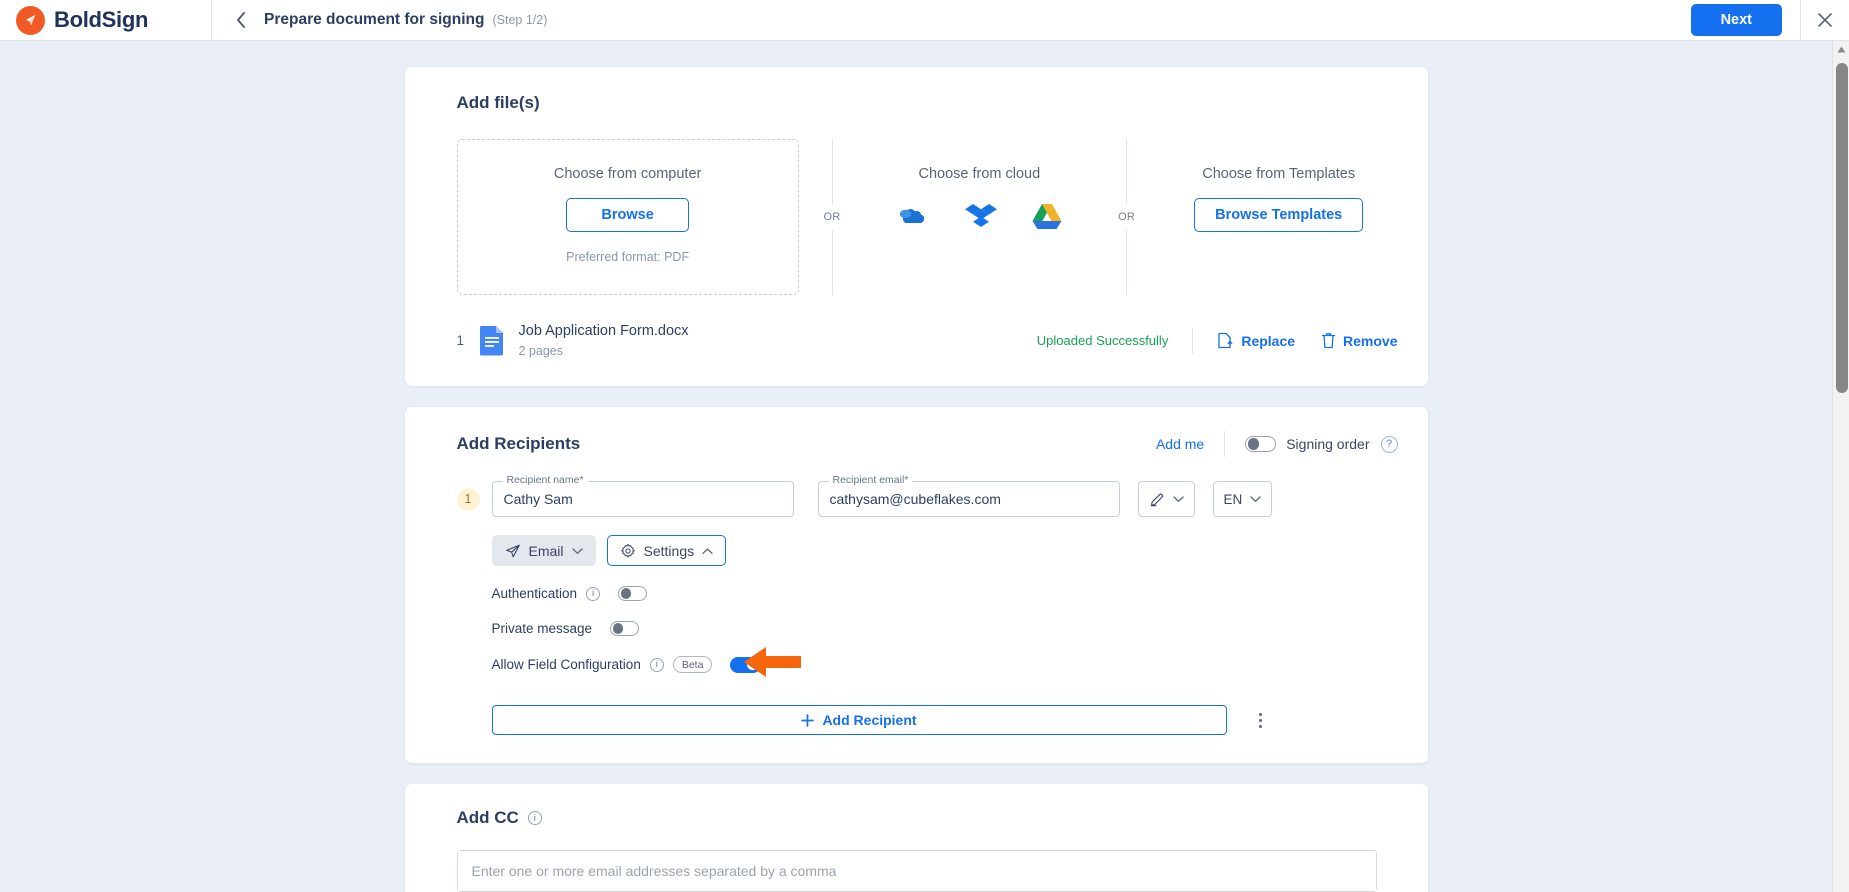 The width and height of the screenshot is (1849, 892). I want to click on page-title: Prepare document for signing, so click(374, 19).